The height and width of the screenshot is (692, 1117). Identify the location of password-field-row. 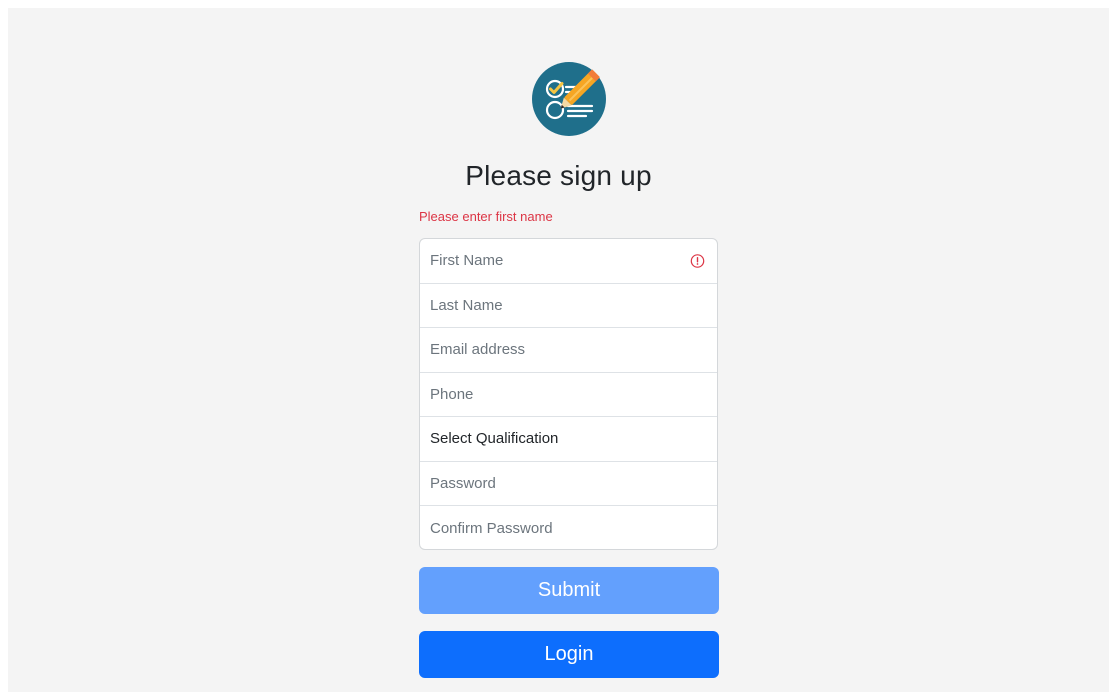
(568, 483).